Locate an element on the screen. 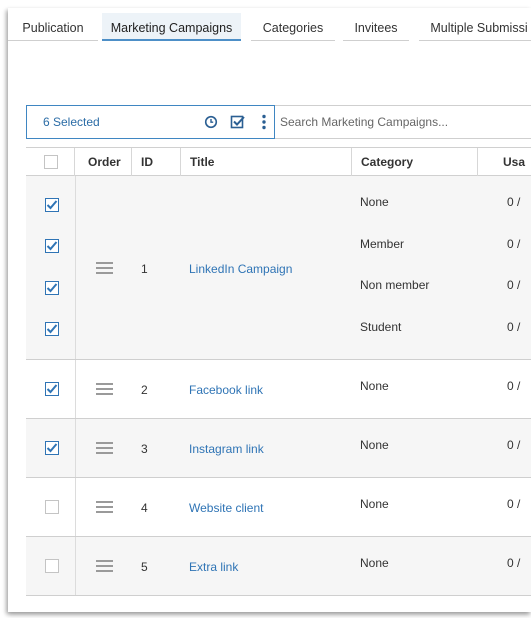  search-input is located at coordinates (403, 122).